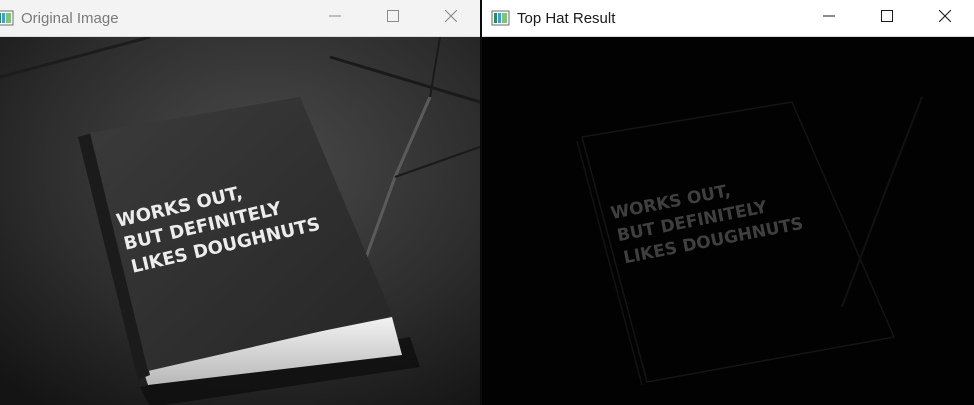 The height and width of the screenshot is (405, 974). I want to click on titlebar: Original Image, so click(240, 18).